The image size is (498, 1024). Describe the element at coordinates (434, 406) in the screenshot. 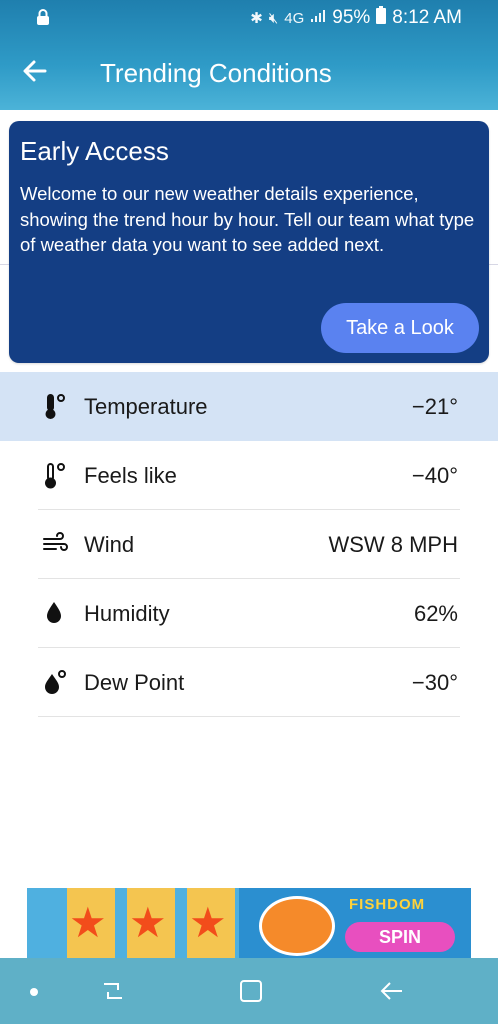

I see `condition-value: −21°` at that location.